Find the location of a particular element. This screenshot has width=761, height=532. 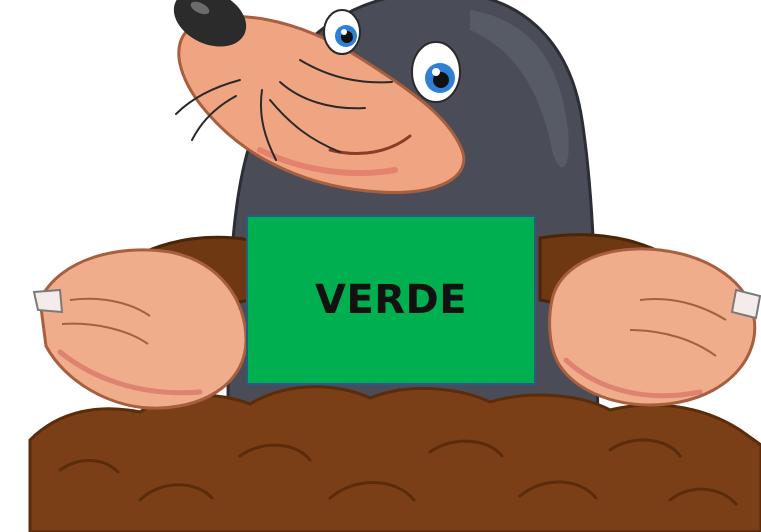

color-word-label: VERDE is located at coordinates (391, 300).